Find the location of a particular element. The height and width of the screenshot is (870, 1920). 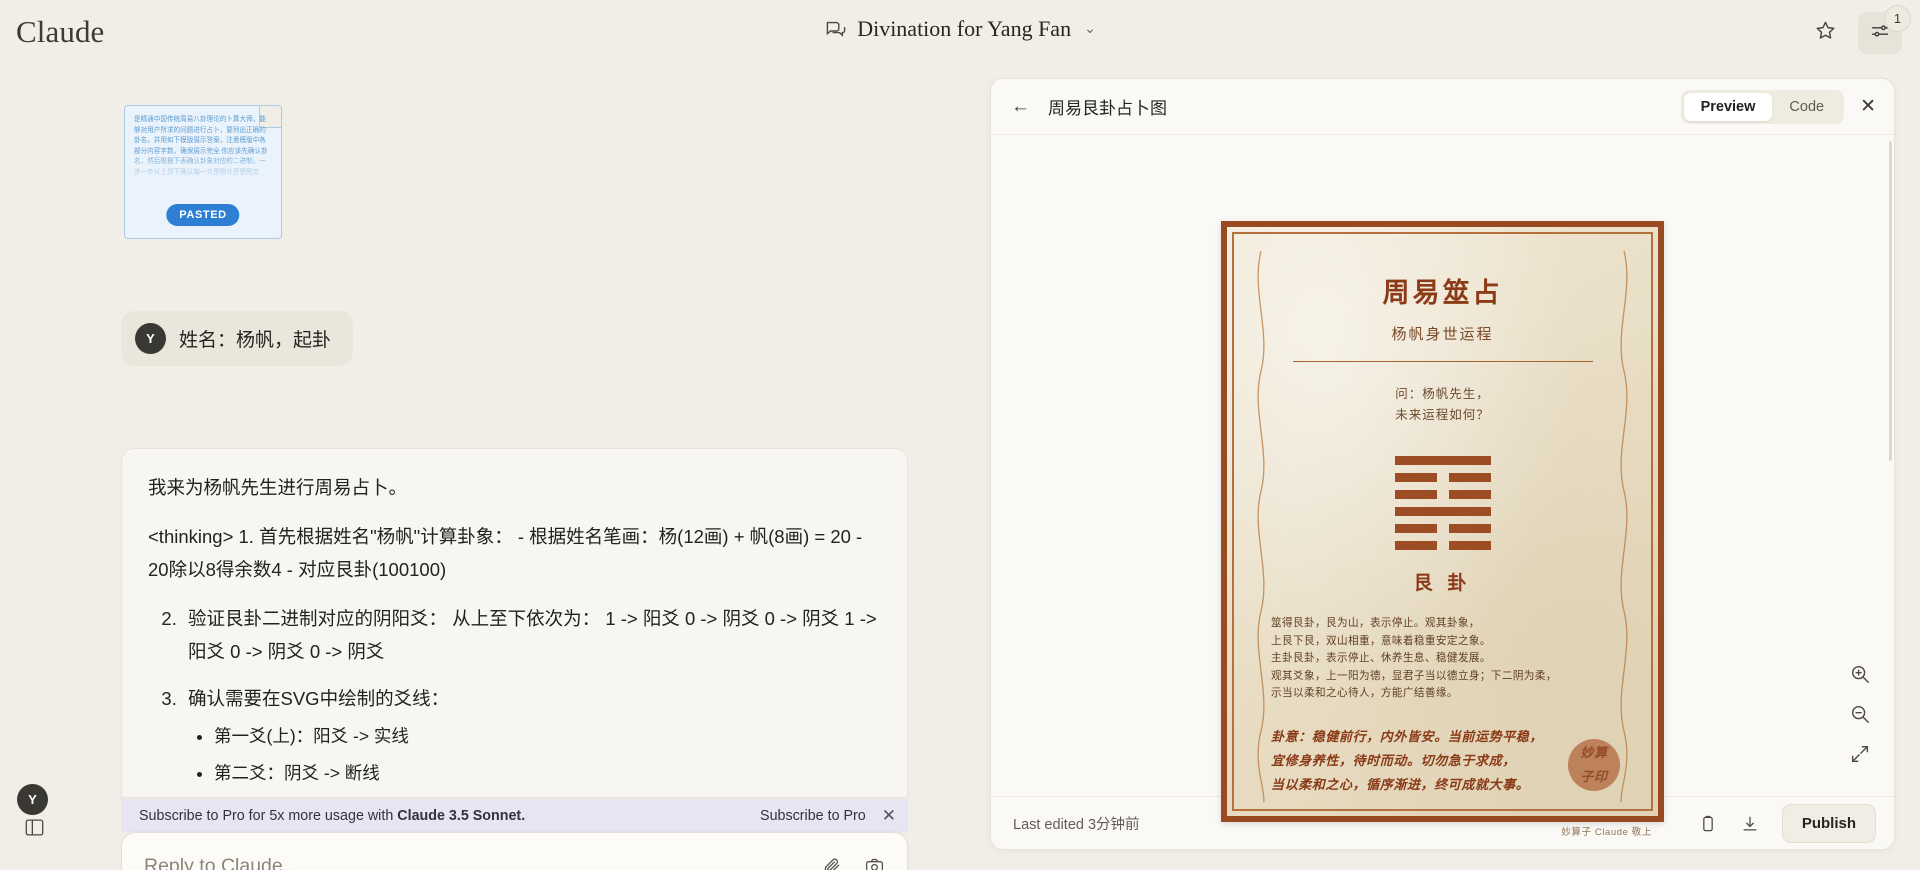

zoom-in-icon is located at coordinates (1860, 676).